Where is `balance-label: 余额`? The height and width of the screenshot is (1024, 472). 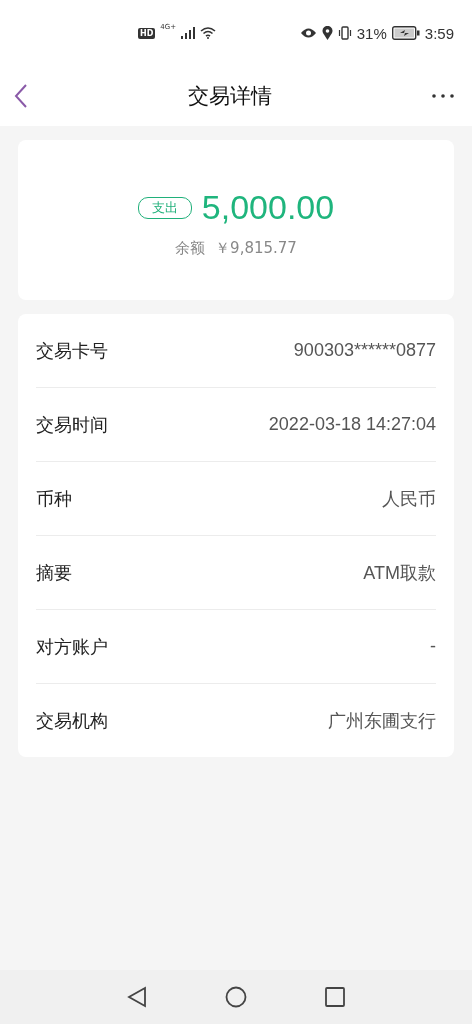 balance-label: 余额 is located at coordinates (190, 248).